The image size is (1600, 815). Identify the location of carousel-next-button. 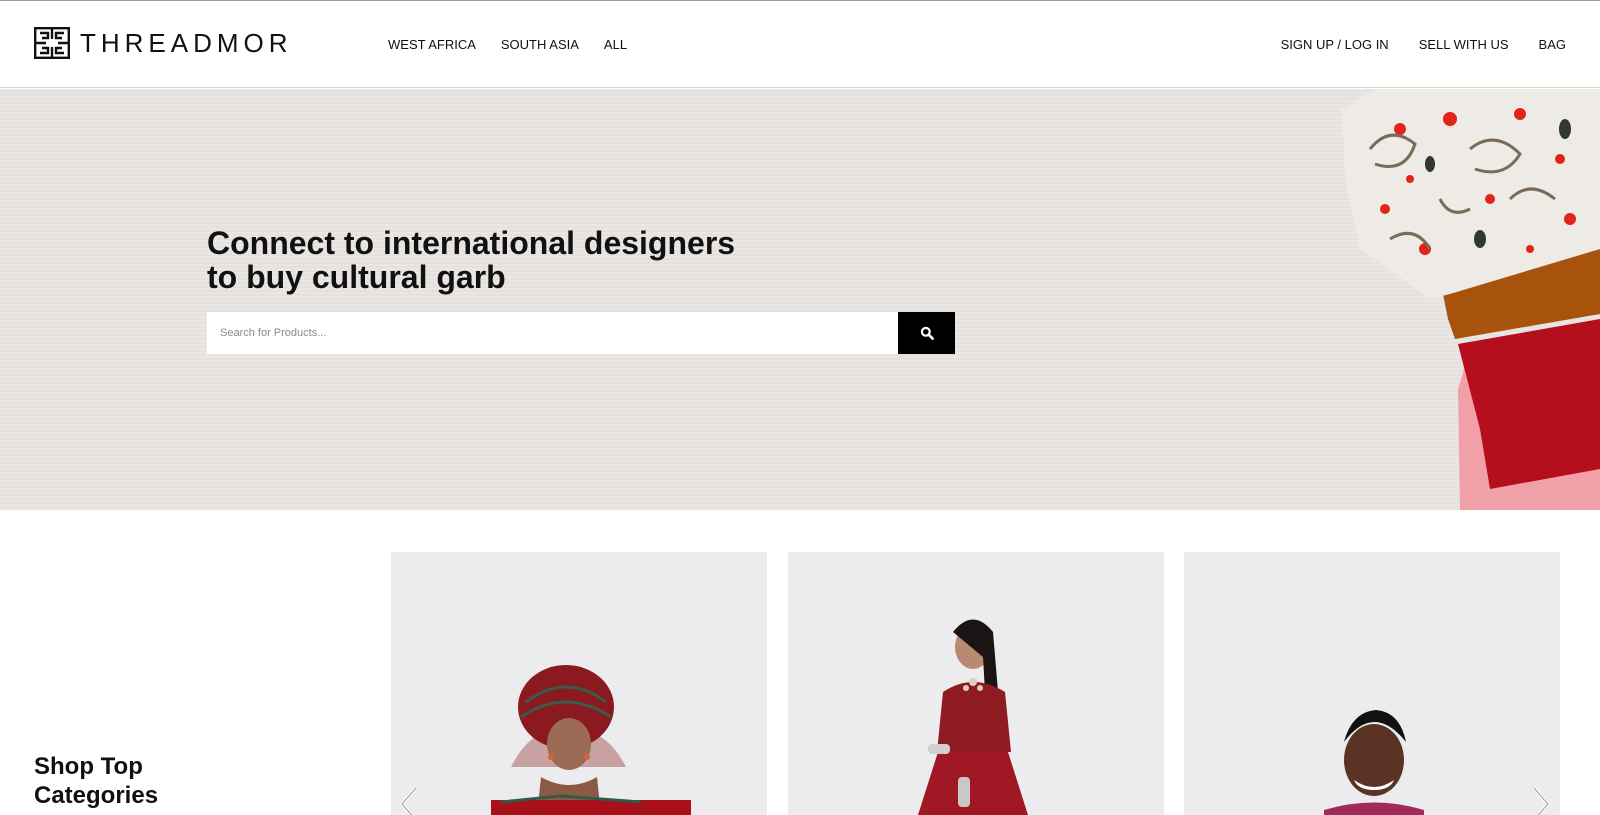
(1541, 799).